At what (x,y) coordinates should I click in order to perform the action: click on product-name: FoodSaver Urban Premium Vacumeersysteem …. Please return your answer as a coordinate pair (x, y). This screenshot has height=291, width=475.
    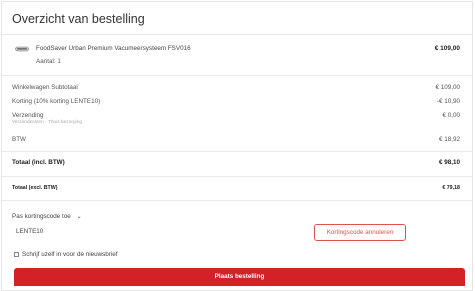
    Looking at the image, I should click on (113, 48).